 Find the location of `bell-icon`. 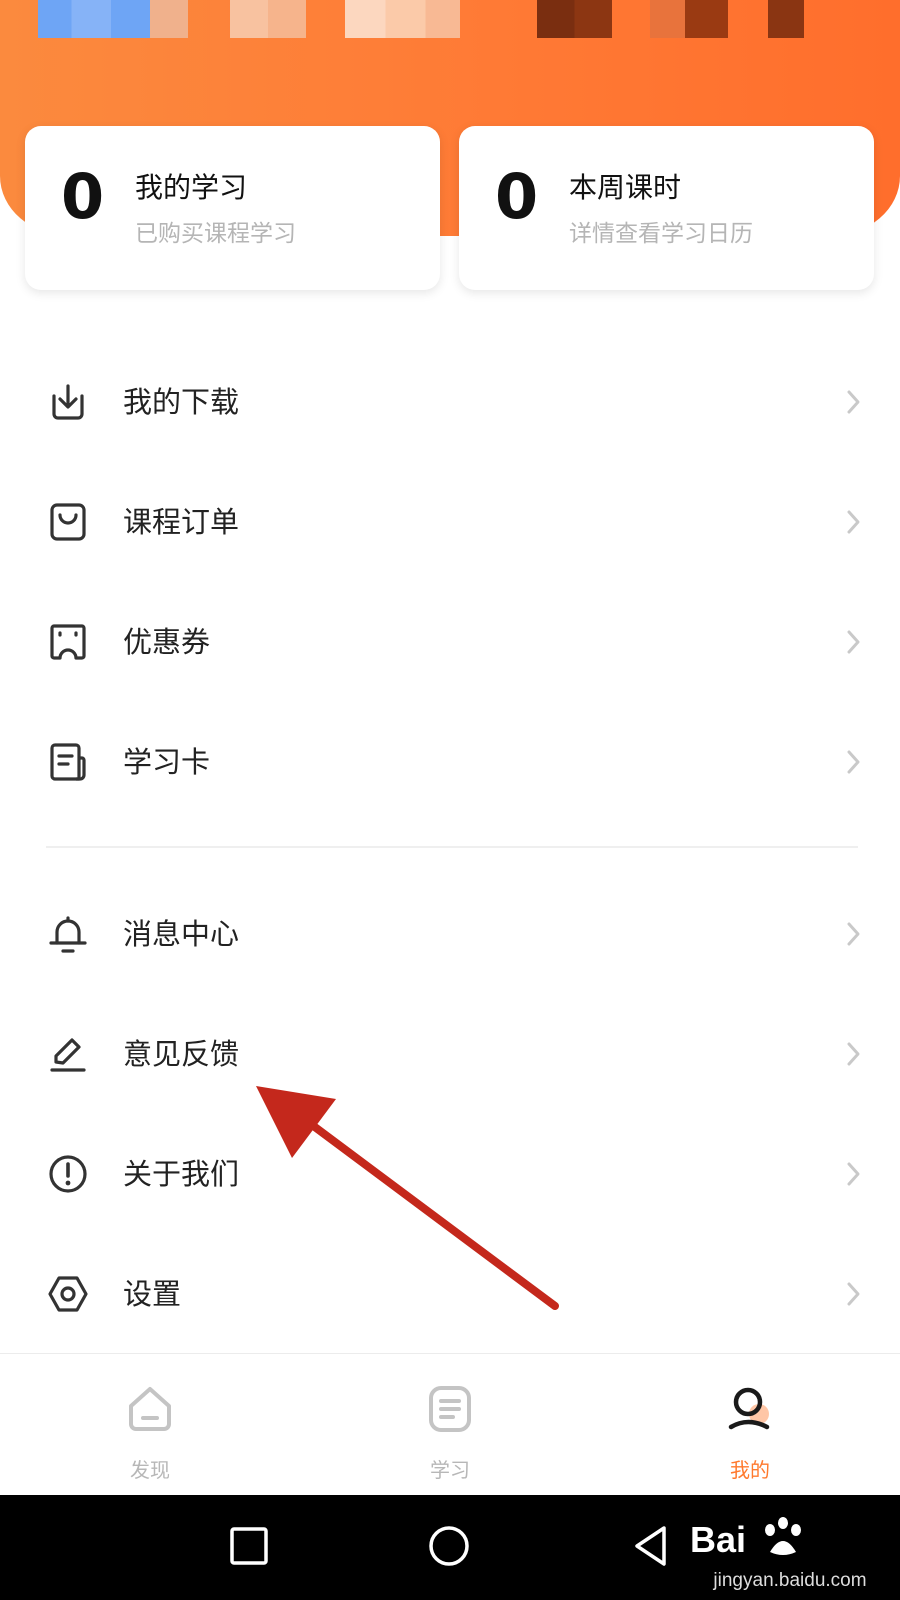

bell-icon is located at coordinates (68, 934).